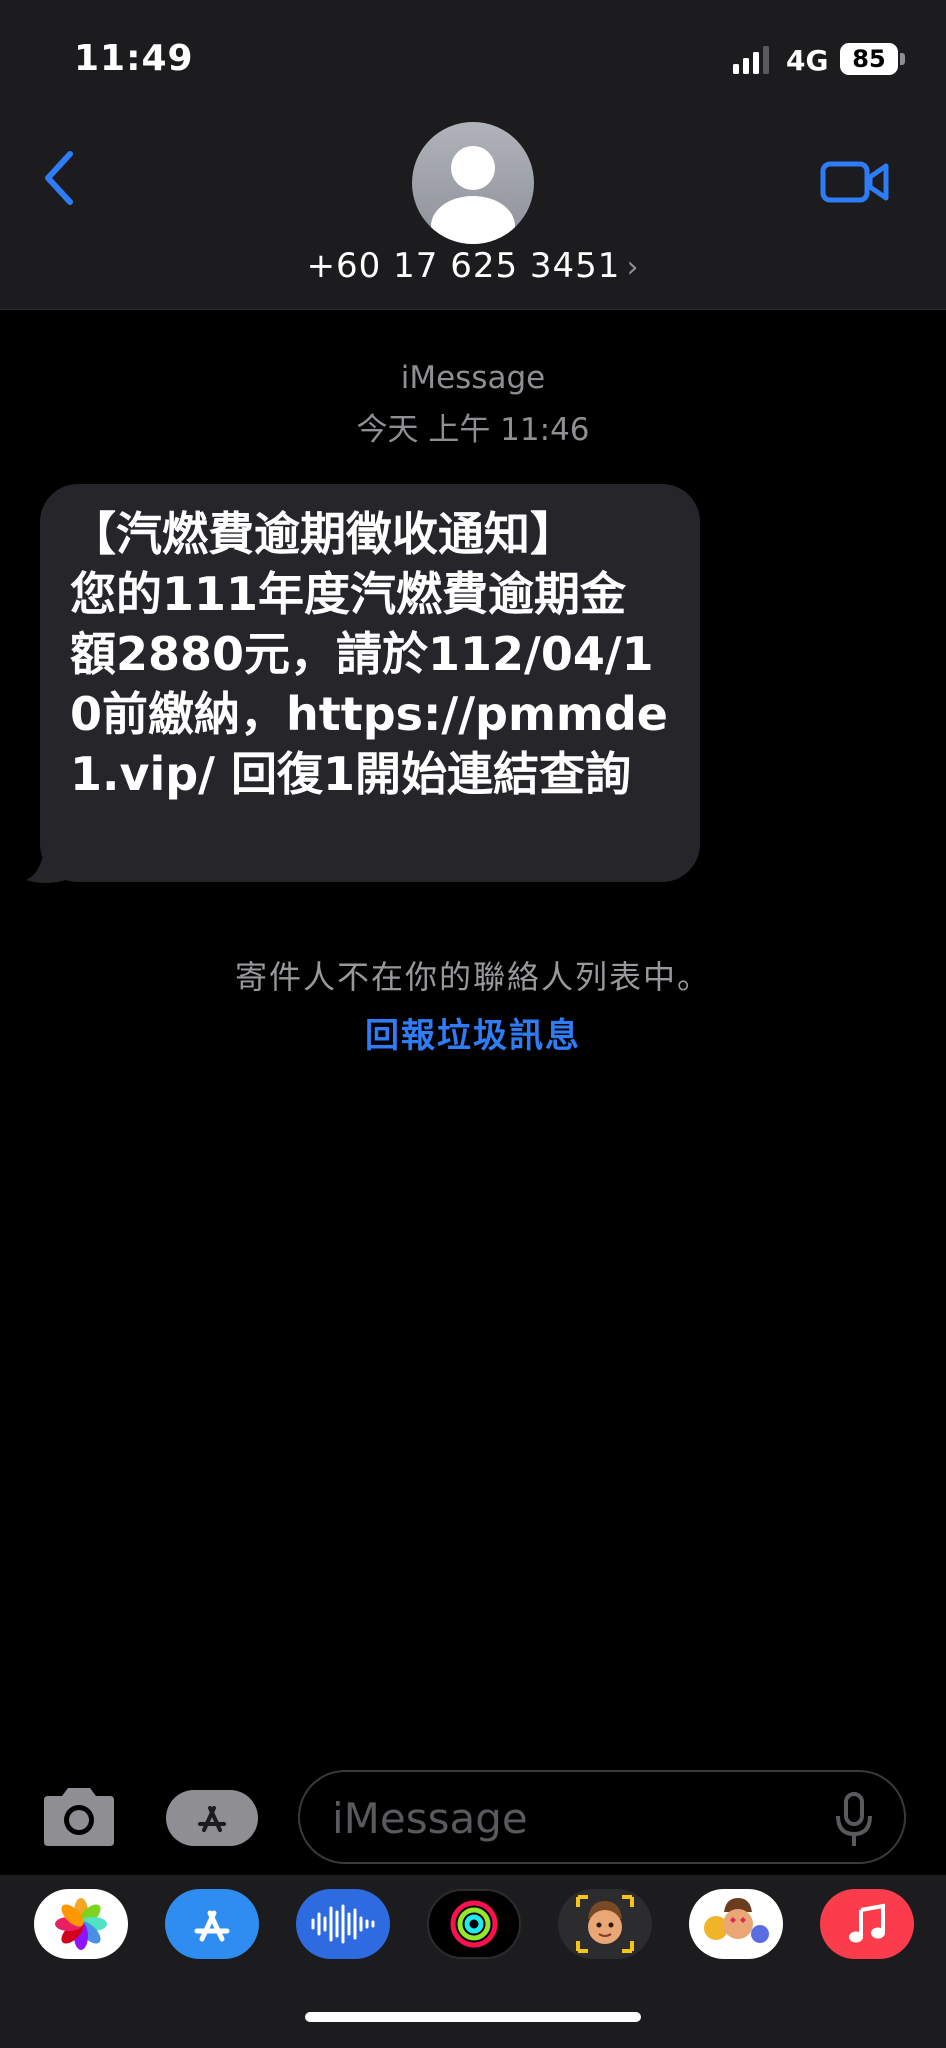 This screenshot has width=946, height=2048. What do you see at coordinates (473, 195) in the screenshot?
I see `person-icon` at bounding box center [473, 195].